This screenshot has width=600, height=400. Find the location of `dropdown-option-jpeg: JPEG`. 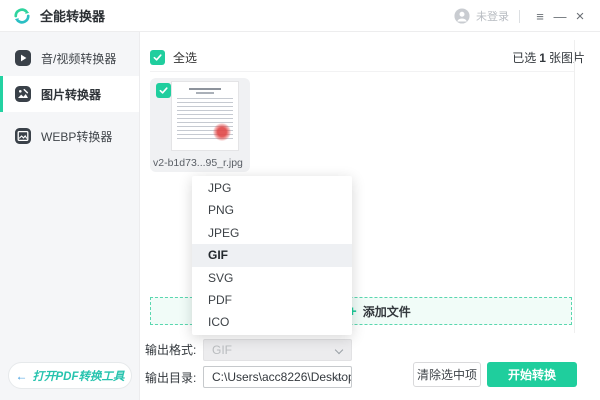

dropdown-option-jpeg: JPEG is located at coordinates (272, 233).